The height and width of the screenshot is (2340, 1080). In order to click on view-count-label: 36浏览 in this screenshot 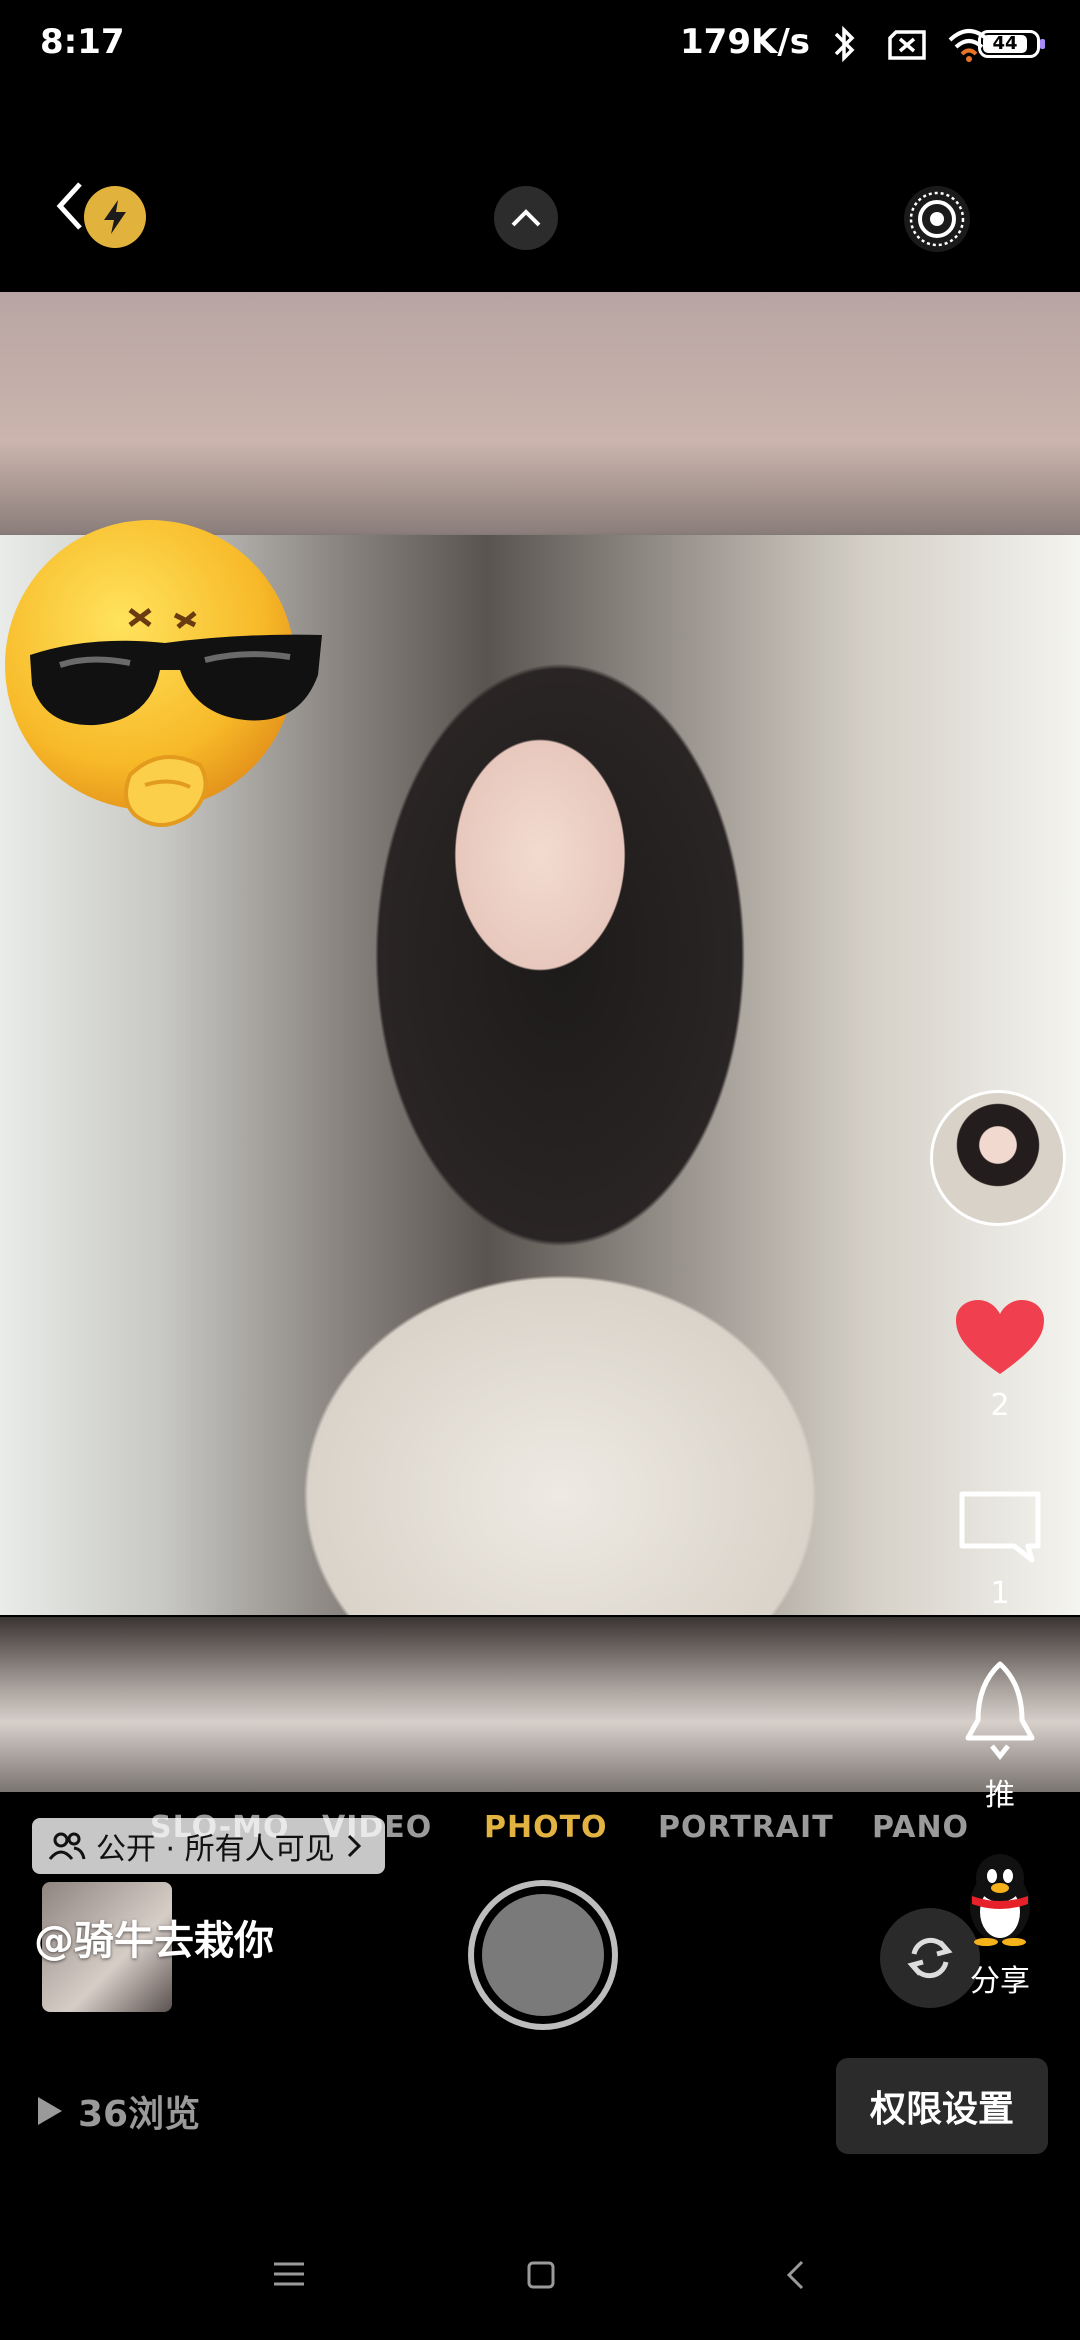, I will do `click(139, 2114)`.